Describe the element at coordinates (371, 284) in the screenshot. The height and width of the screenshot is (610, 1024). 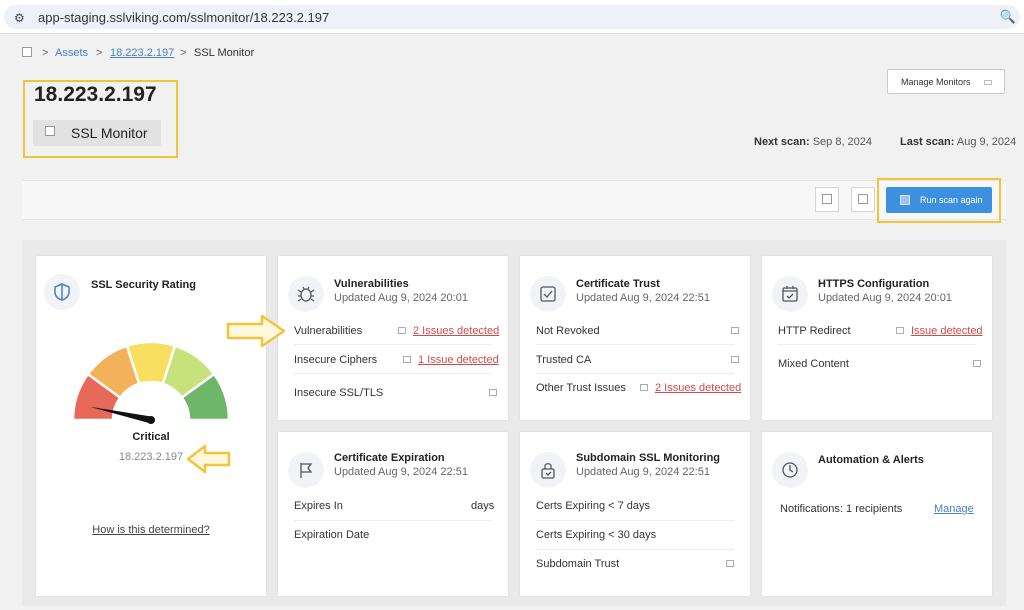
I see `card-title: Vulnerabilities` at that location.